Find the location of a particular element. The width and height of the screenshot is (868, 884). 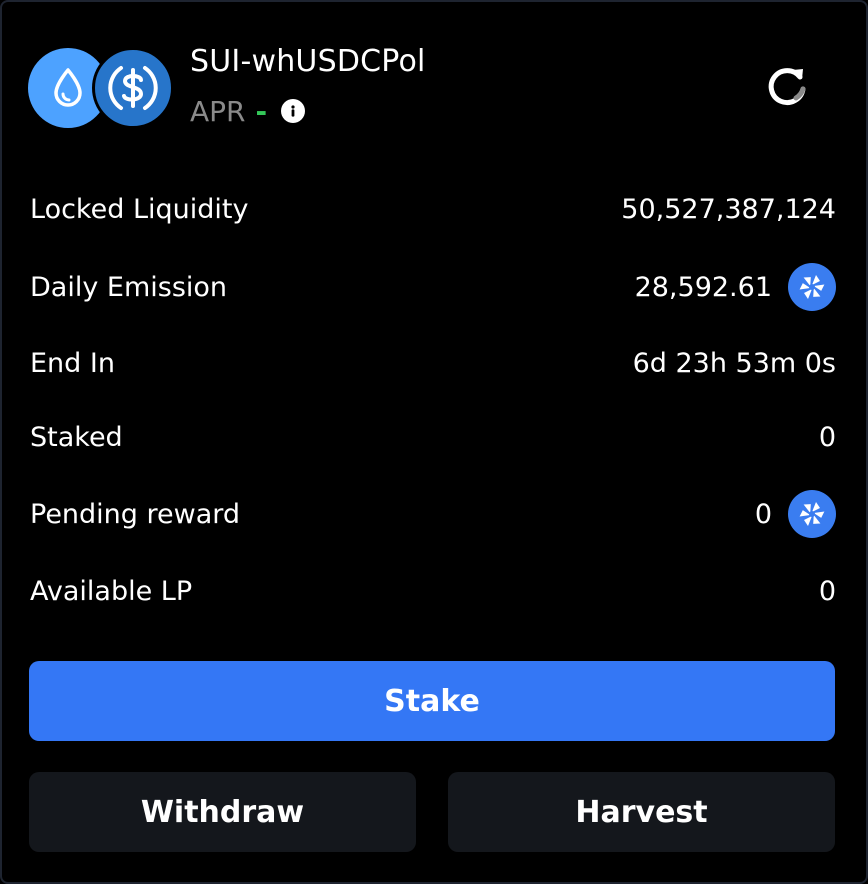

stat-label: Daily Emission is located at coordinates (129, 287).